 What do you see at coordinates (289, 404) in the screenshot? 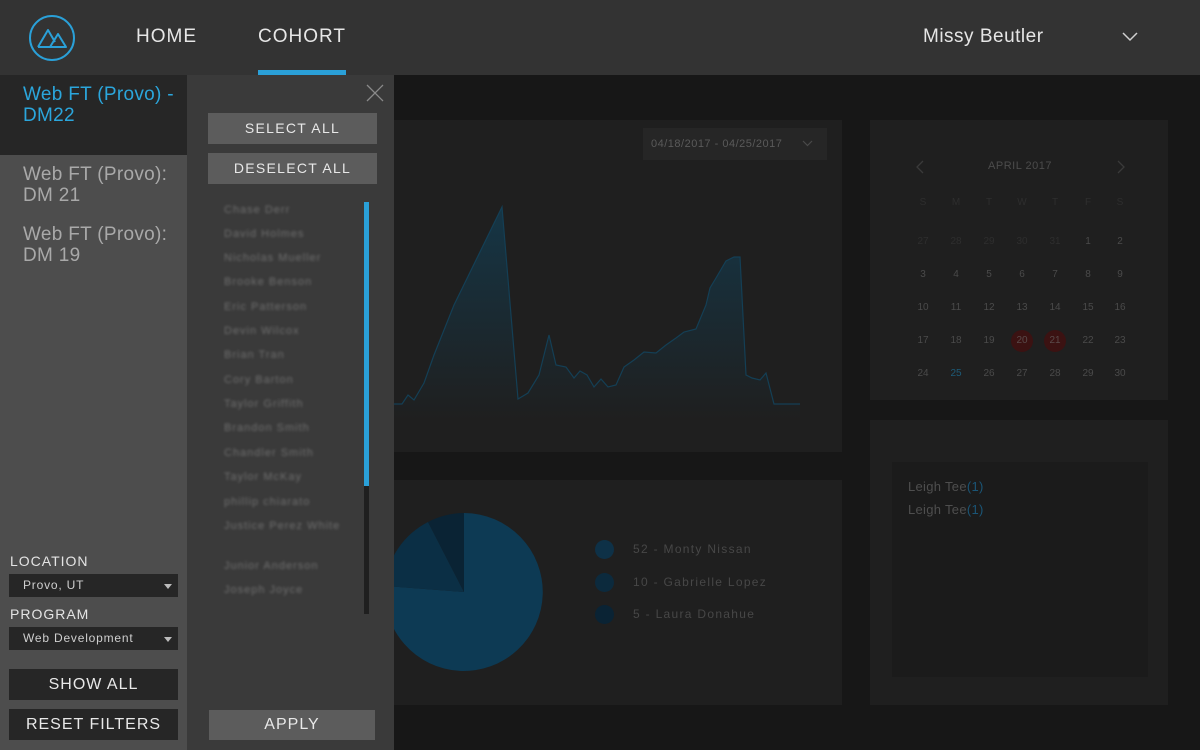
I see `student-item: Taylor Griffith` at bounding box center [289, 404].